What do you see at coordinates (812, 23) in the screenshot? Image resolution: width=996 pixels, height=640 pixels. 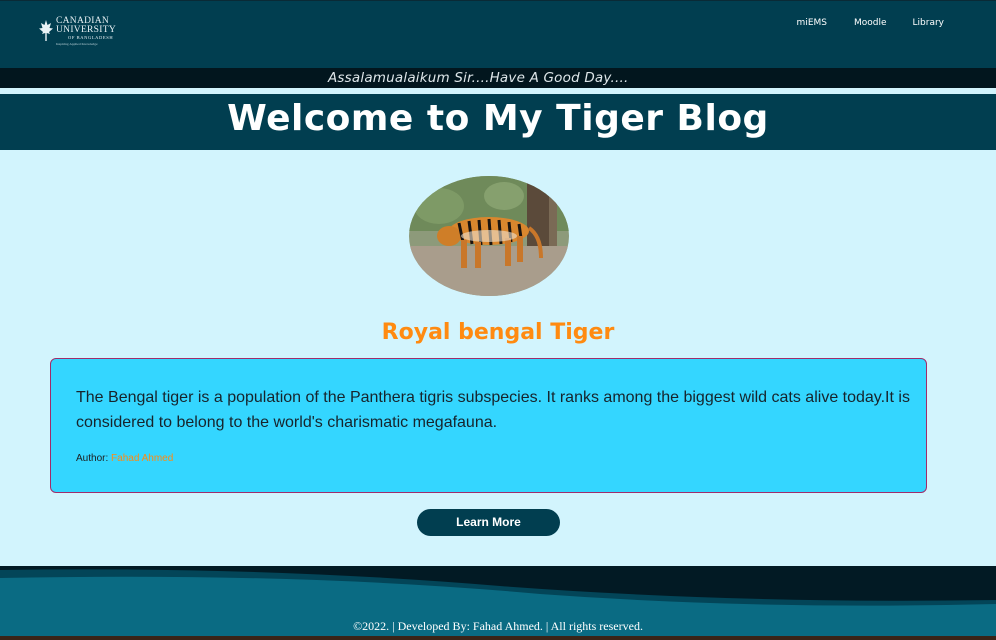 I see `nav-link-miems: miEMS` at bounding box center [812, 23].